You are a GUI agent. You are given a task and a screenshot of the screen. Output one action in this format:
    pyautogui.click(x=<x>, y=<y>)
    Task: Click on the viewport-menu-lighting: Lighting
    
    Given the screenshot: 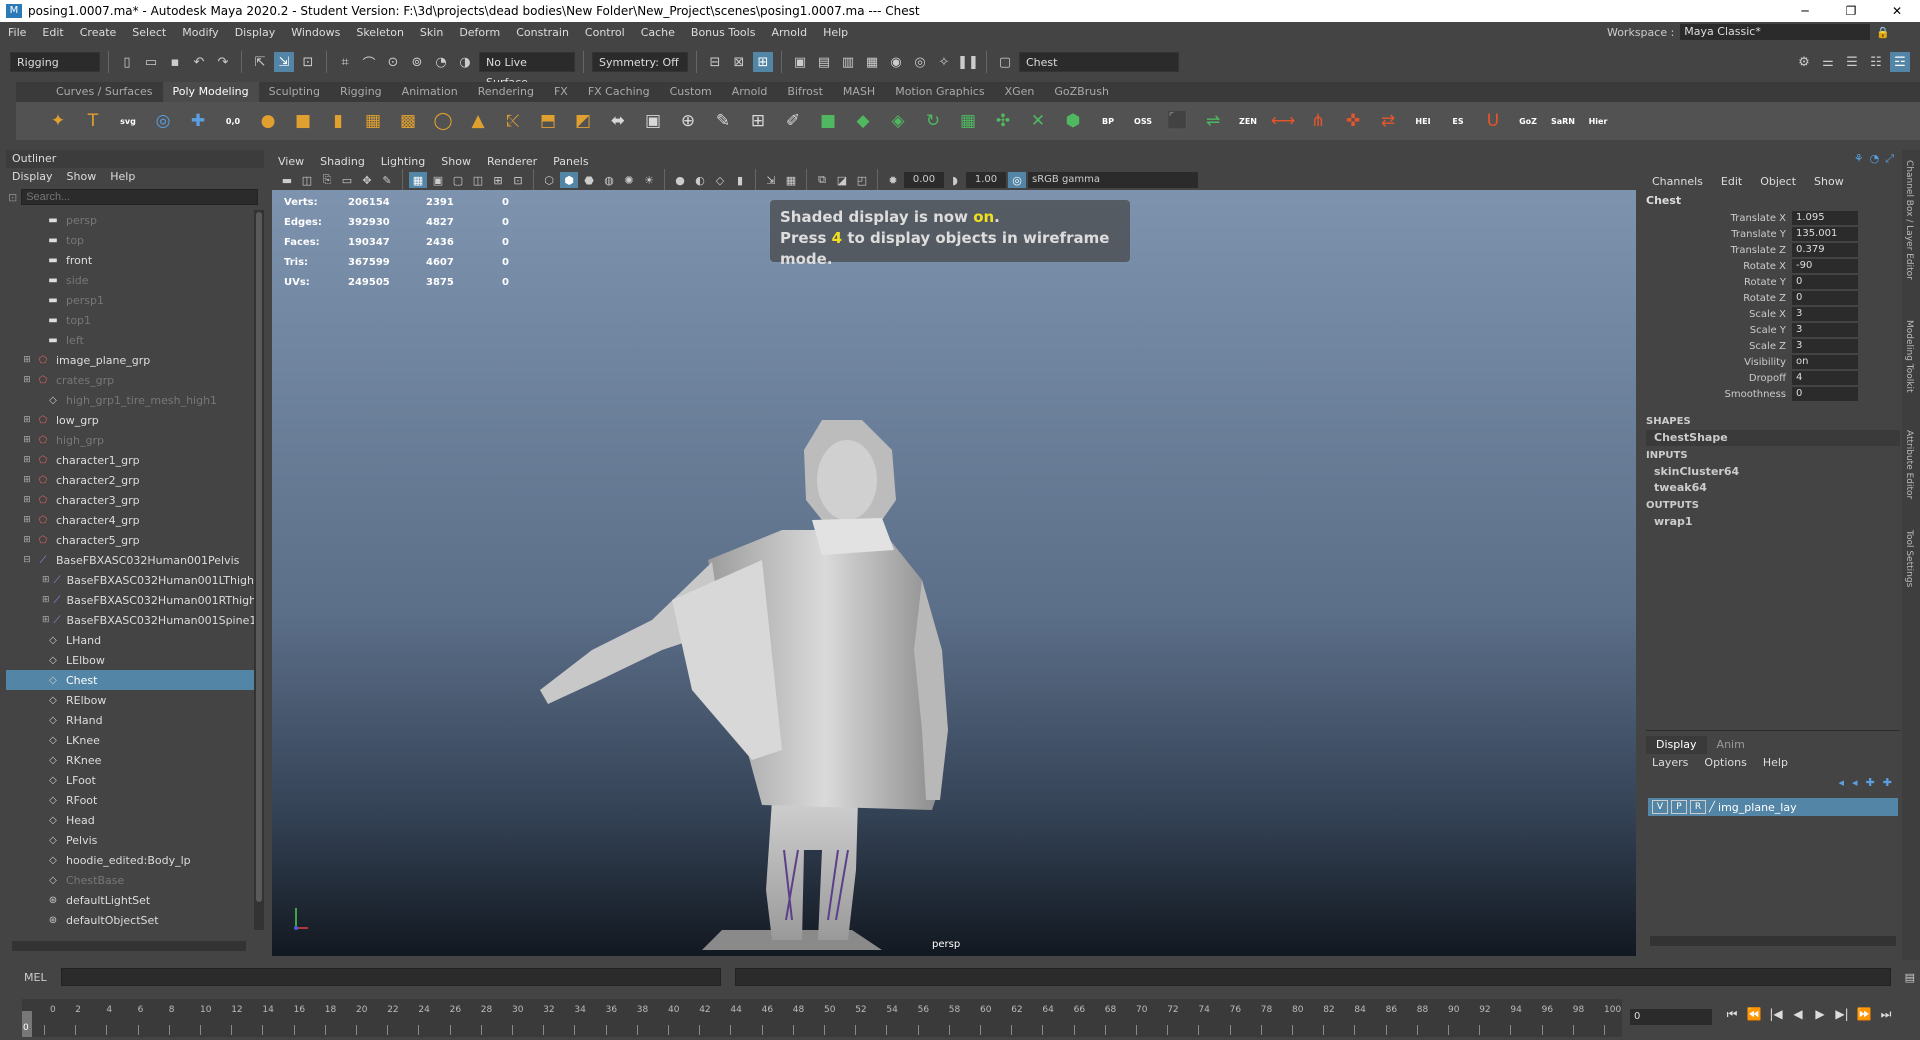 What is the action you would take?
    pyautogui.click(x=403, y=161)
    